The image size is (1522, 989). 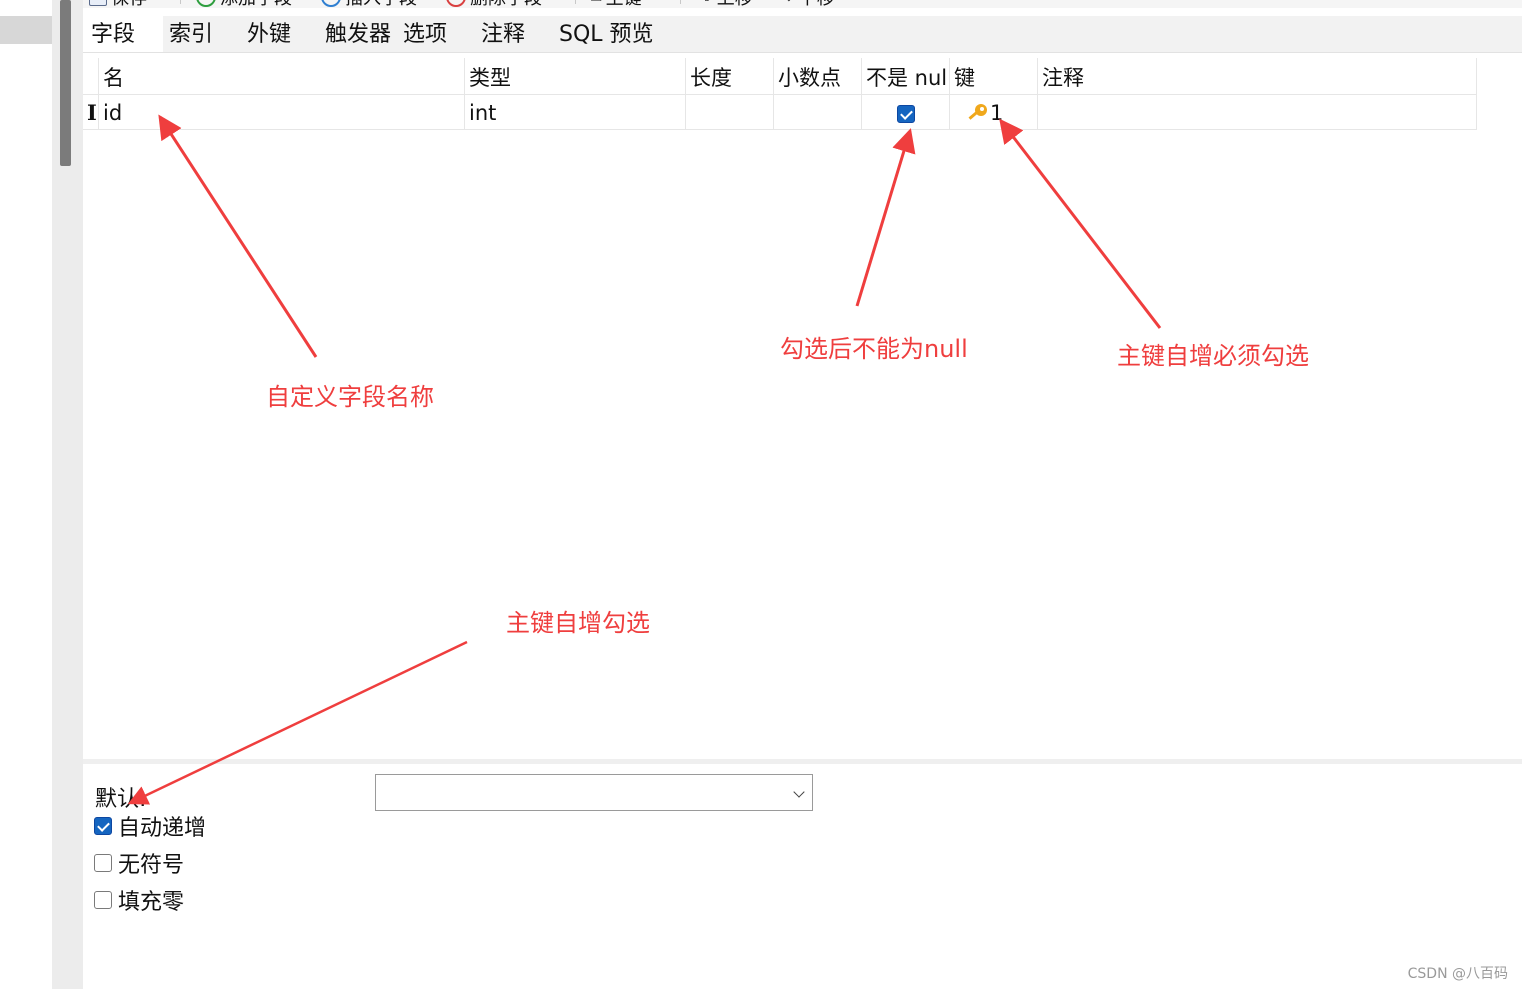 What do you see at coordinates (885, 217) in the screenshot?
I see `arrow-to-not-null` at bounding box center [885, 217].